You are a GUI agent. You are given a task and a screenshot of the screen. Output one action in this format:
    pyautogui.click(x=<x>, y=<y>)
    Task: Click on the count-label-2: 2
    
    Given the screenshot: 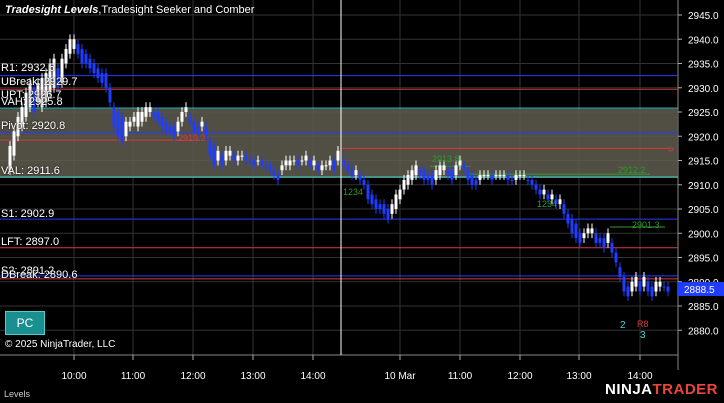 What is the action you would take?
    pyautogui.click(x=623, y=325)
    